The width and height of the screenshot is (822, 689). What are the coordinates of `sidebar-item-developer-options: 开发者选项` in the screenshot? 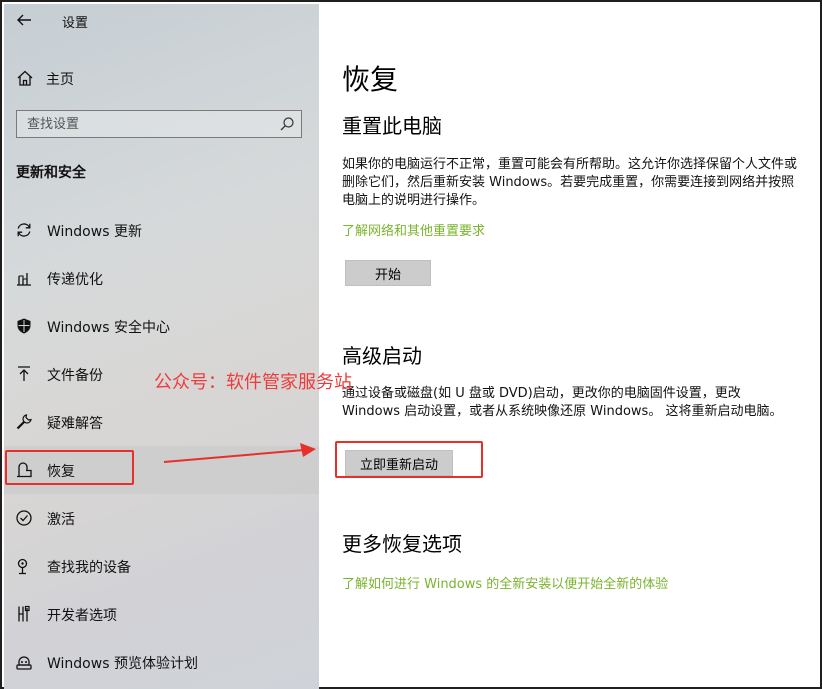 It's located at (161, 614).